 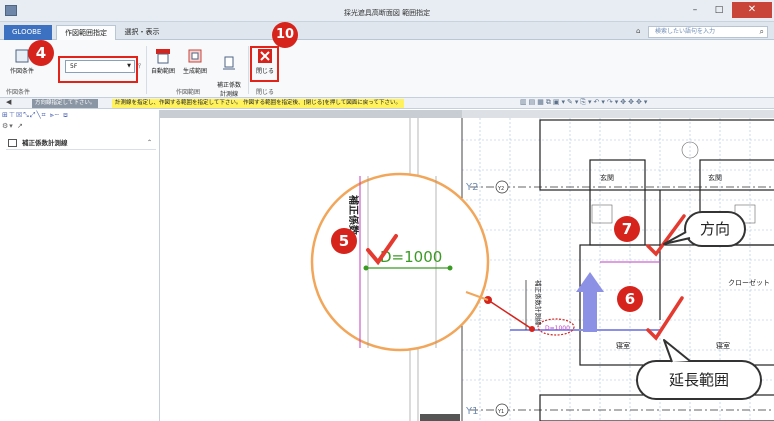 What do you see at coordinates (677, 351) in the screenshot?
I see `callout-extension-tail` at bounding box center [677, 351].